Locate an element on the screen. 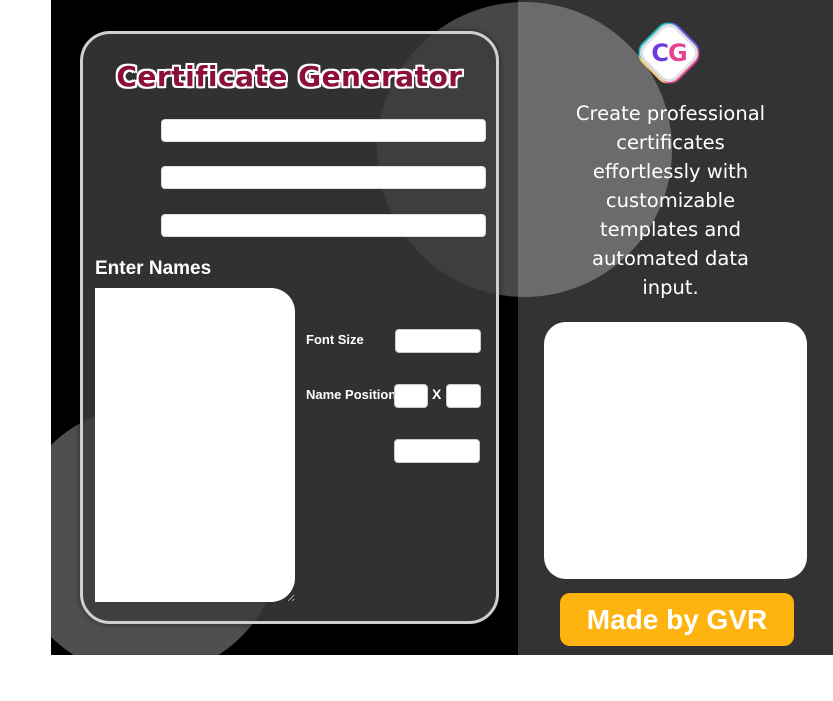 The width and height of the screenshot is (833, 701). logo-letter-g: G is located at coordinates (677, 53).